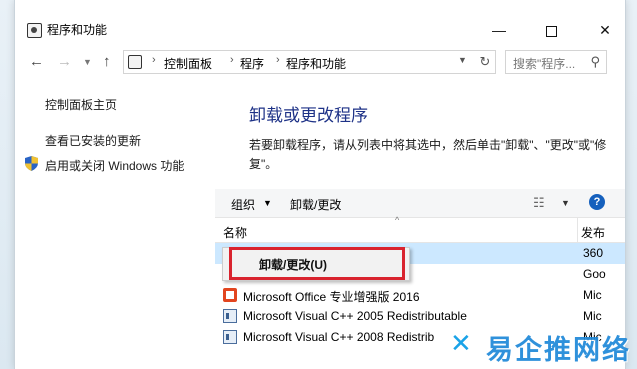 The image size is (637, 369). What do you see at coordinates (605, 30) in the screenshot?
I see `close-button: ✕` at bounding box center [605, 30].